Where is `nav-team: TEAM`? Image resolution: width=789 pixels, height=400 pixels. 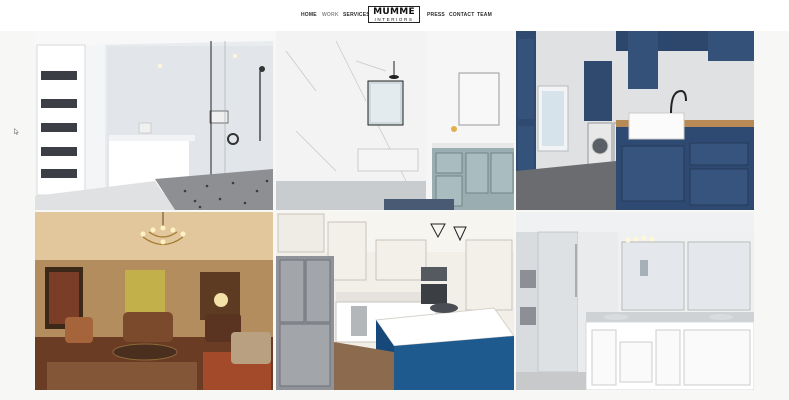
nav-team: TEAM is located at coordinates (484, 15).